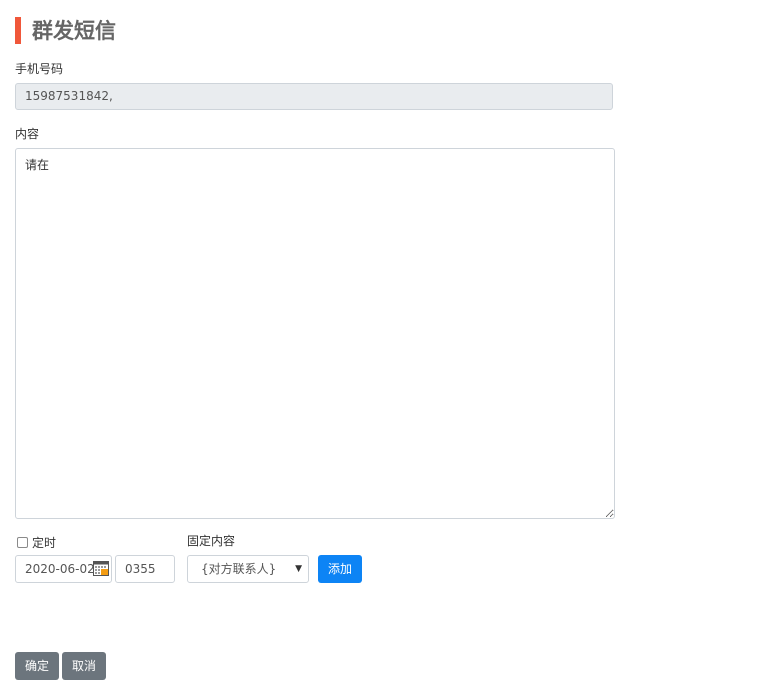 This screenshot has height=684, width=768. Describe the element at coordinates (298, 569) in the screenshot. I see `caret-down-icon: ▼` at that location.